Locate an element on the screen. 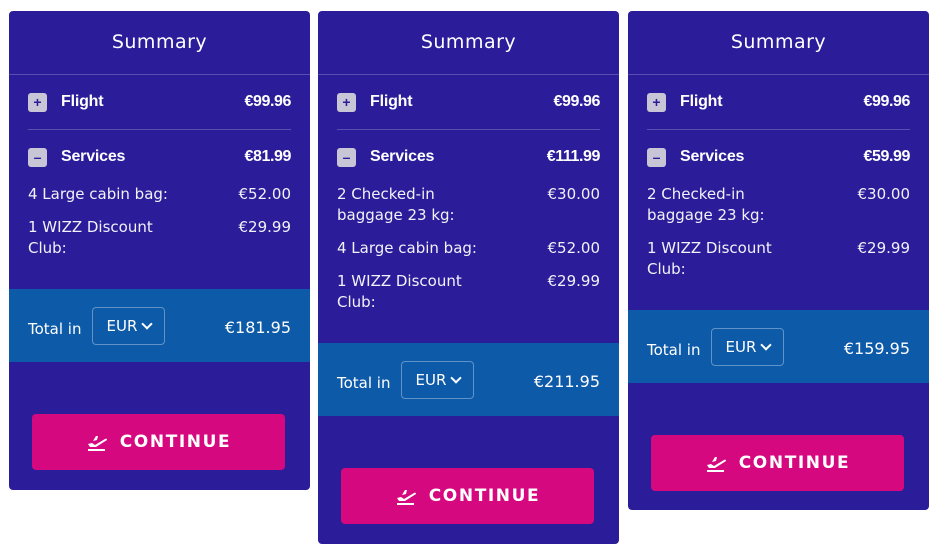 This screenshot has width=940, height=551. services-row: – Services €81.99 is located at coordinates (159, 157).